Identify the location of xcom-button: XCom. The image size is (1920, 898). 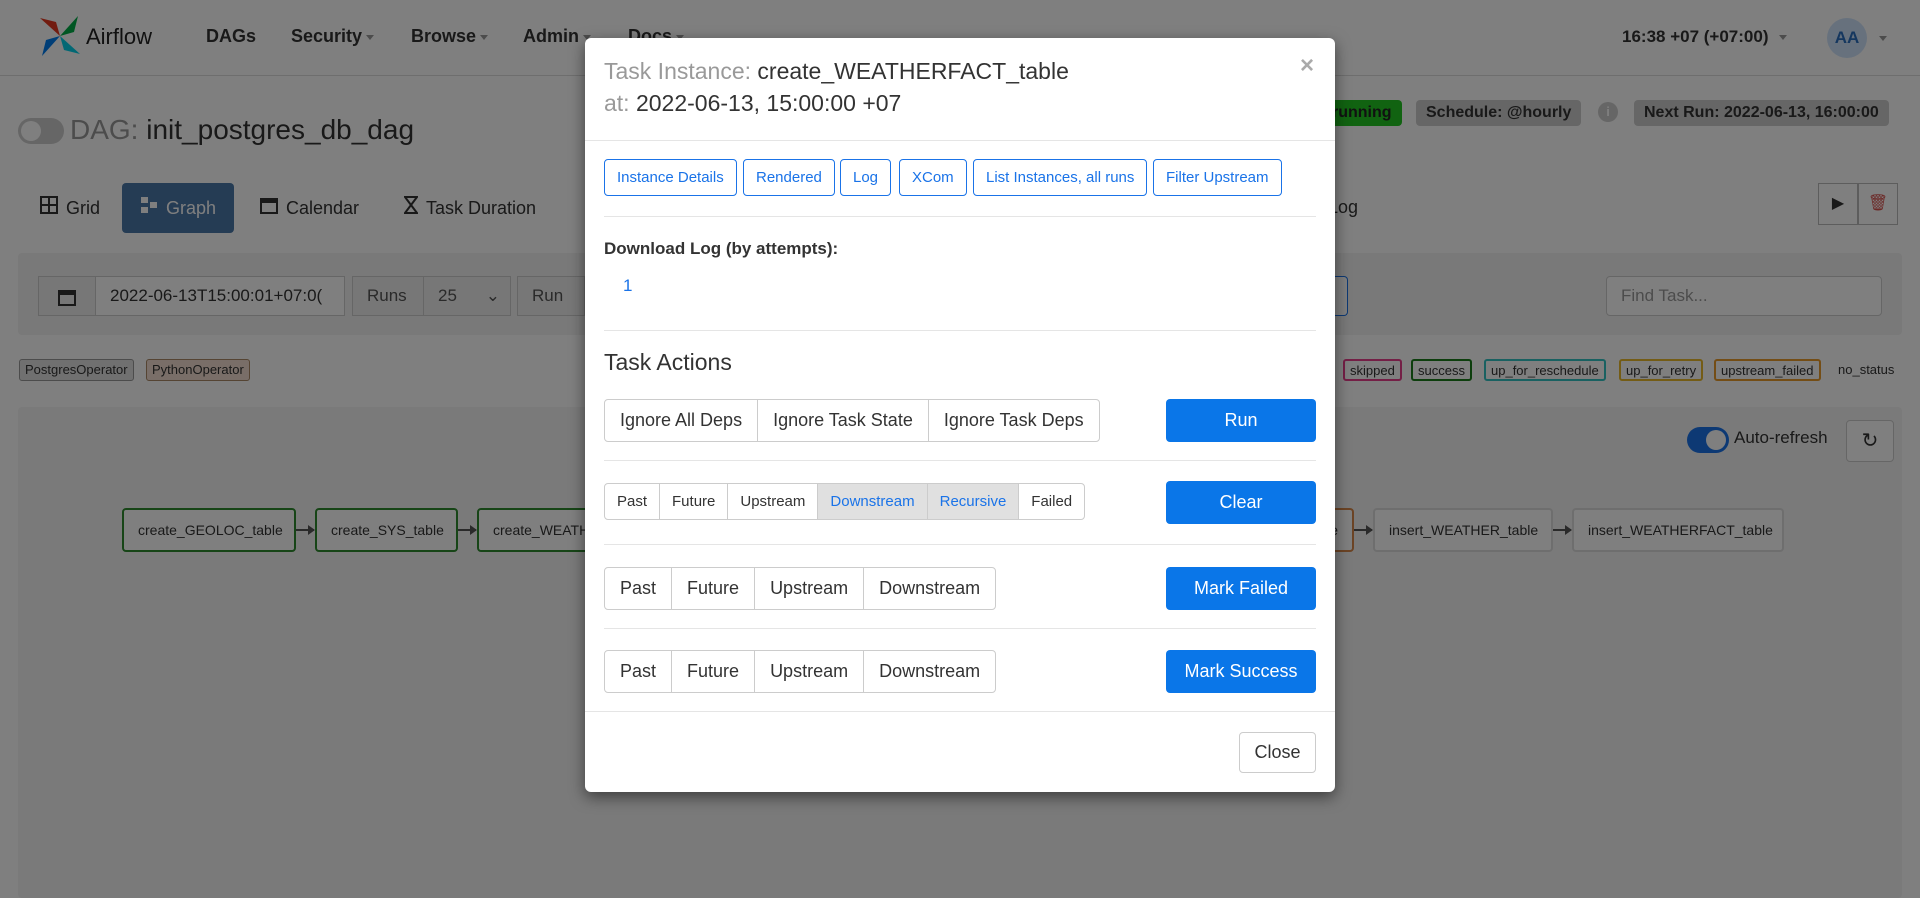
(933, 177).